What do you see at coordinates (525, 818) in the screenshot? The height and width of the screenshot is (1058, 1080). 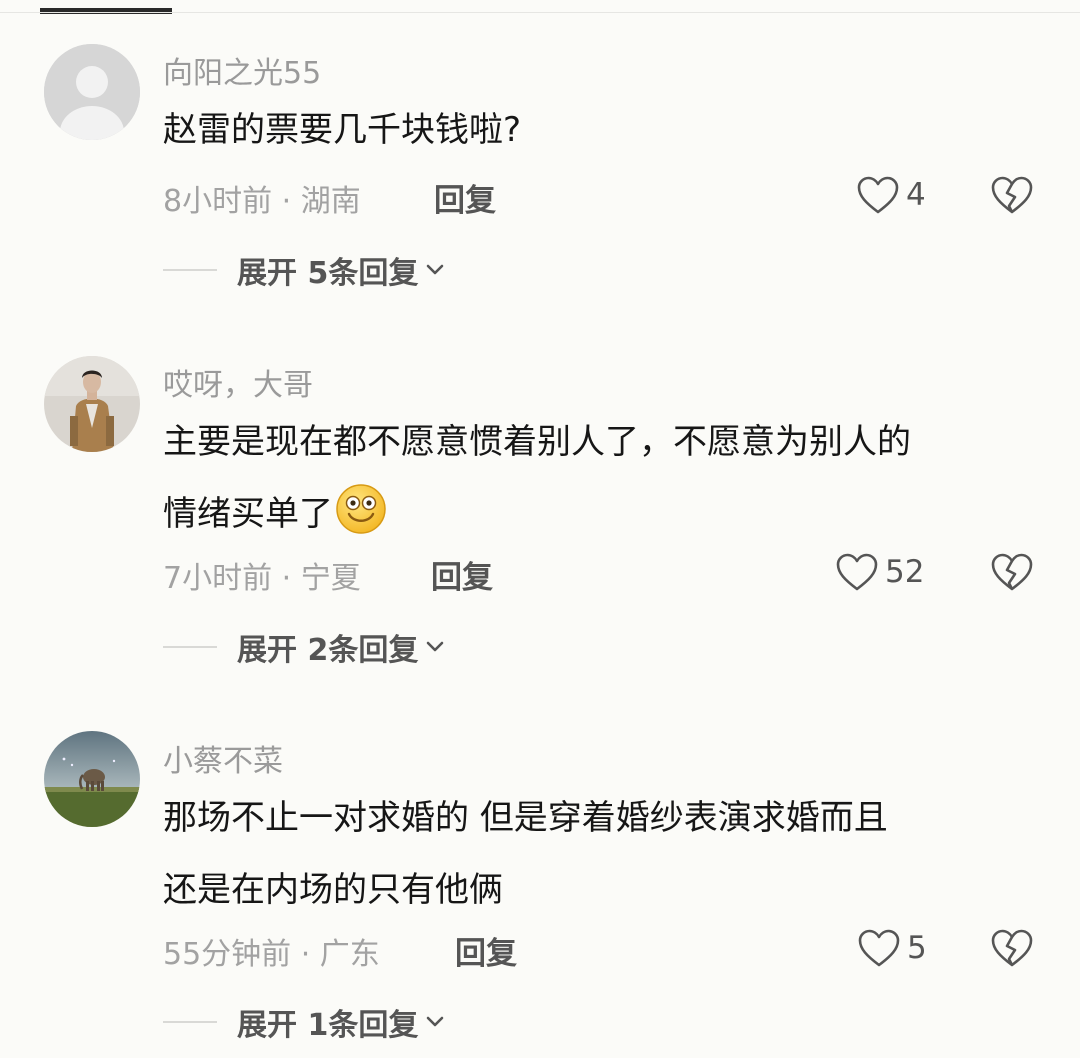 I see `comment-text-line: 那场不止一对求婚的 但是穿着婚纱表演求婚而且` at bounding box center [525, 818].